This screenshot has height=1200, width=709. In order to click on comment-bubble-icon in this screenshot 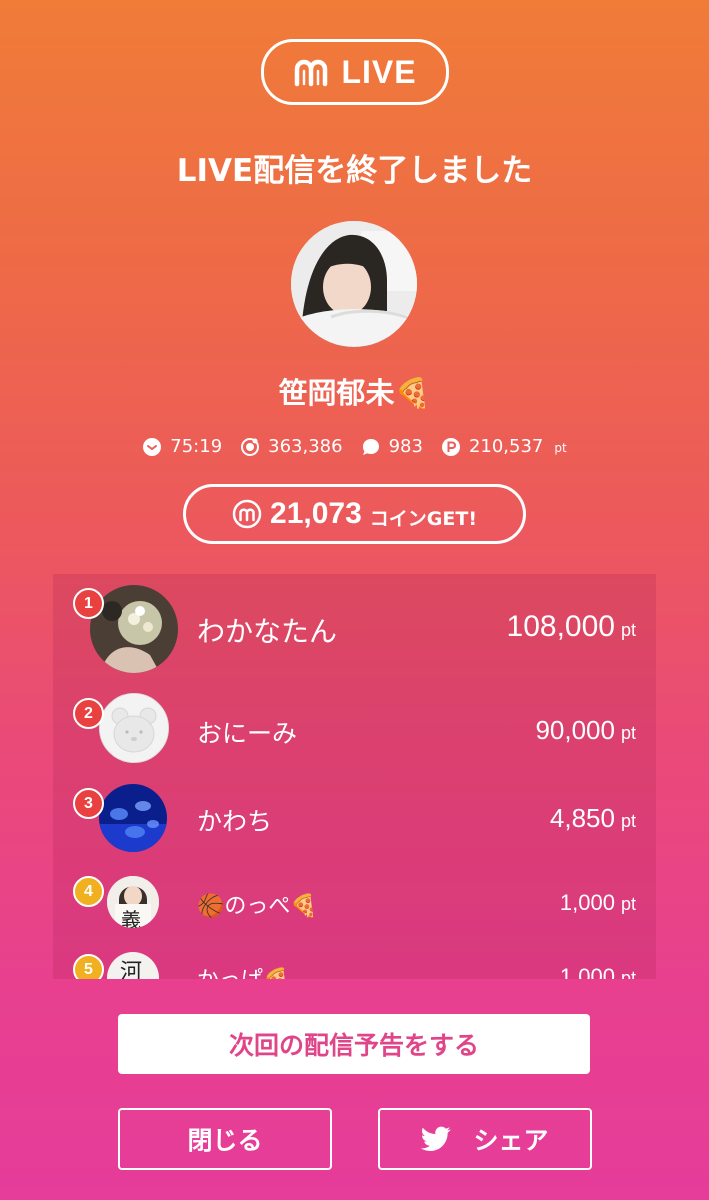, I will do `click(370, 446)`.